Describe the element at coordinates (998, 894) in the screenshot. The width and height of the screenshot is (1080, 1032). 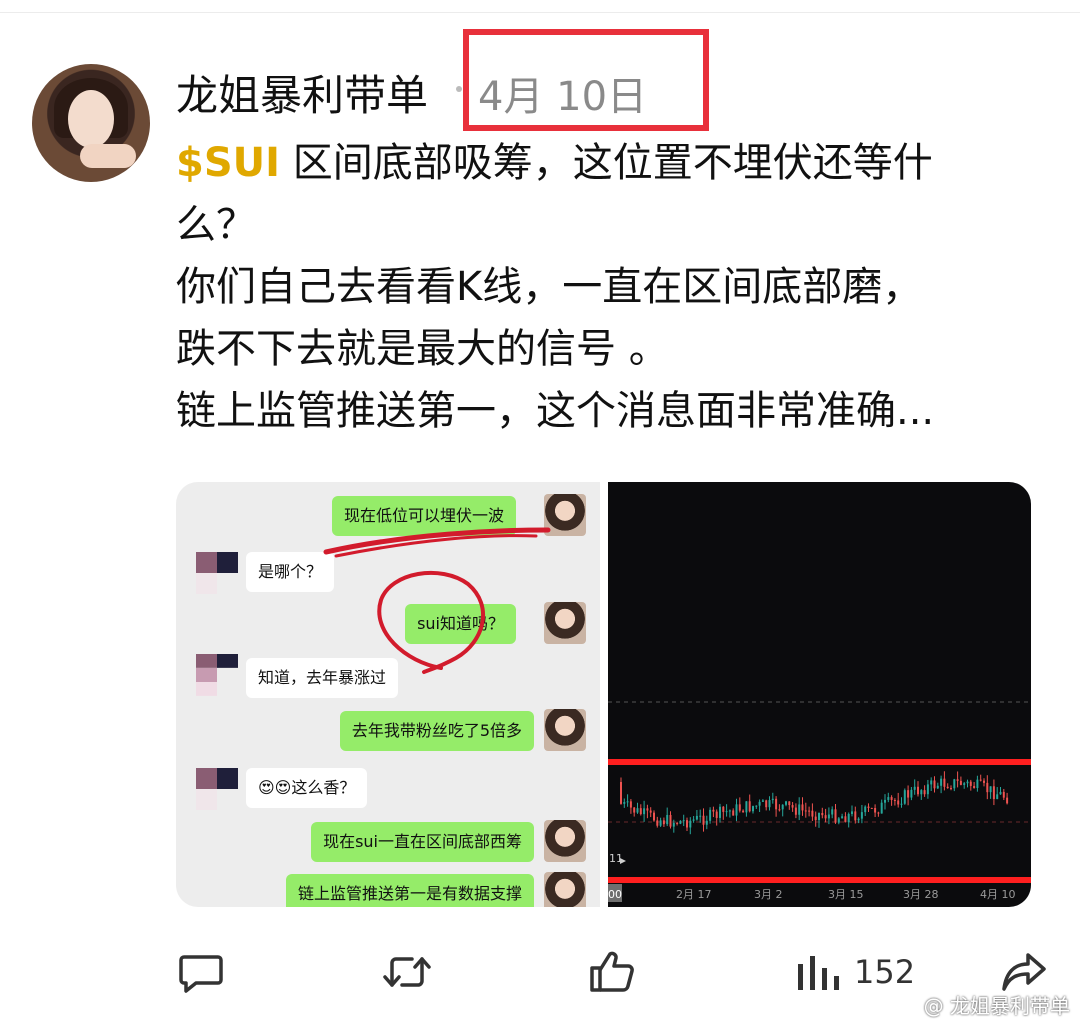
I see `x-tick-label: 4月 10` at that location.